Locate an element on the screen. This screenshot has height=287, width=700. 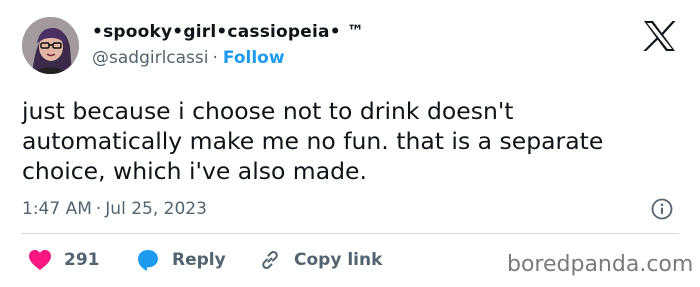
reply-bubble-icon is located at coordinates (148, 260).